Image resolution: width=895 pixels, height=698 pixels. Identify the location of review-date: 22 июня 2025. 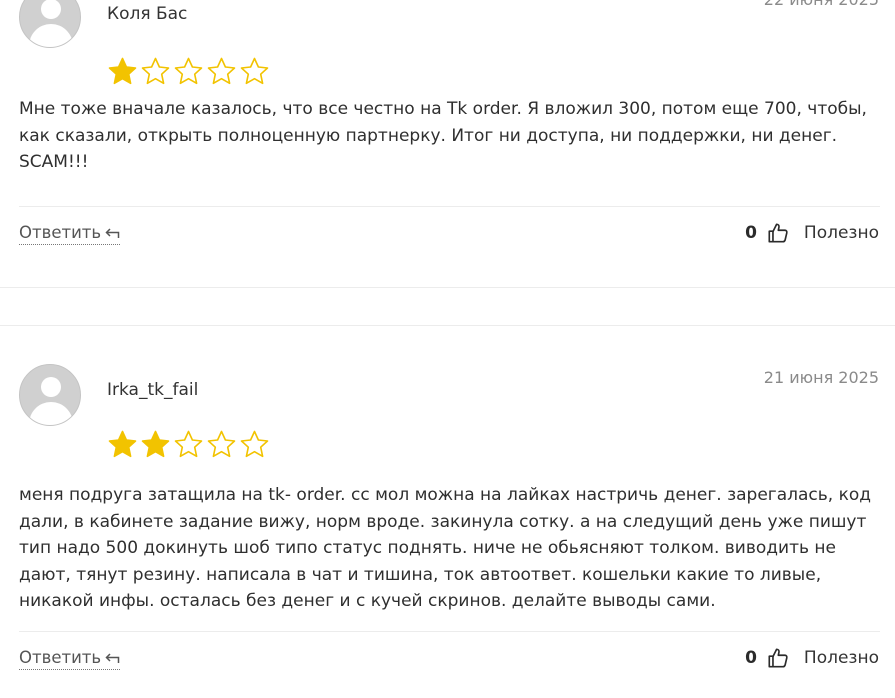
(821, 4).